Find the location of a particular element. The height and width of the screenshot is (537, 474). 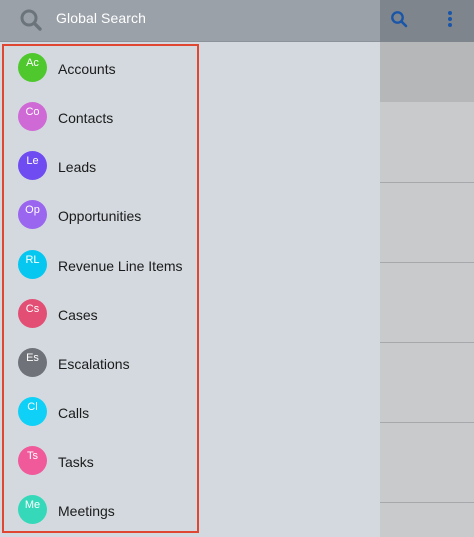

menu-item-cases: Cs Cases is located at coordinates (100, 316).